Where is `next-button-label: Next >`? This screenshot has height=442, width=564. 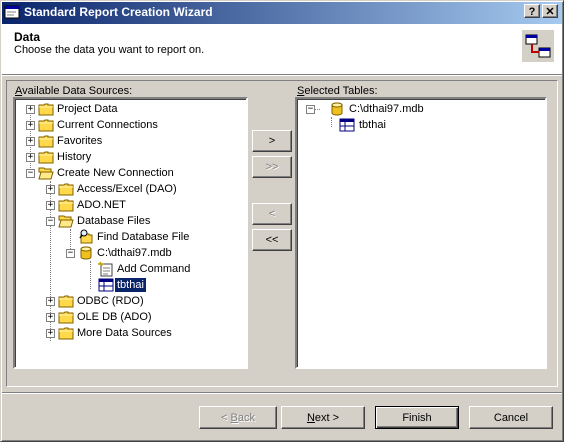
next-button-label: Next > is located at coordinates (323, 417).